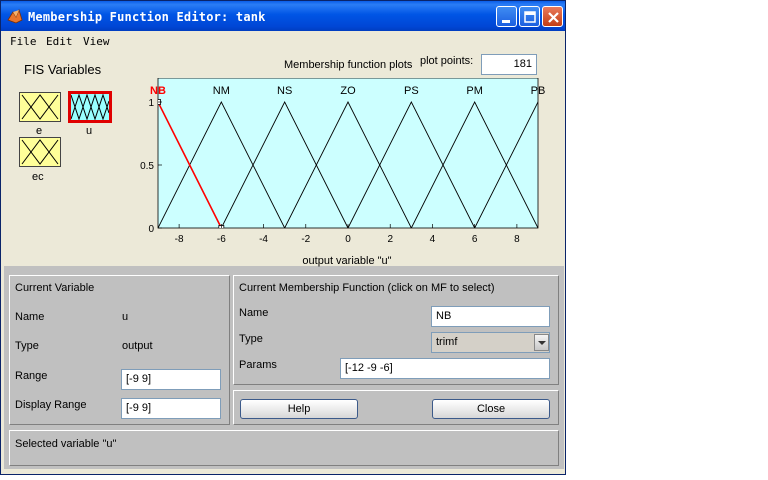 Image resolution: width=768 pixels, height=480 pixels. What do you see at coordinates (506, 21) in the screenshot?
I see `minimize-icon` at bounding box center [506, 21].